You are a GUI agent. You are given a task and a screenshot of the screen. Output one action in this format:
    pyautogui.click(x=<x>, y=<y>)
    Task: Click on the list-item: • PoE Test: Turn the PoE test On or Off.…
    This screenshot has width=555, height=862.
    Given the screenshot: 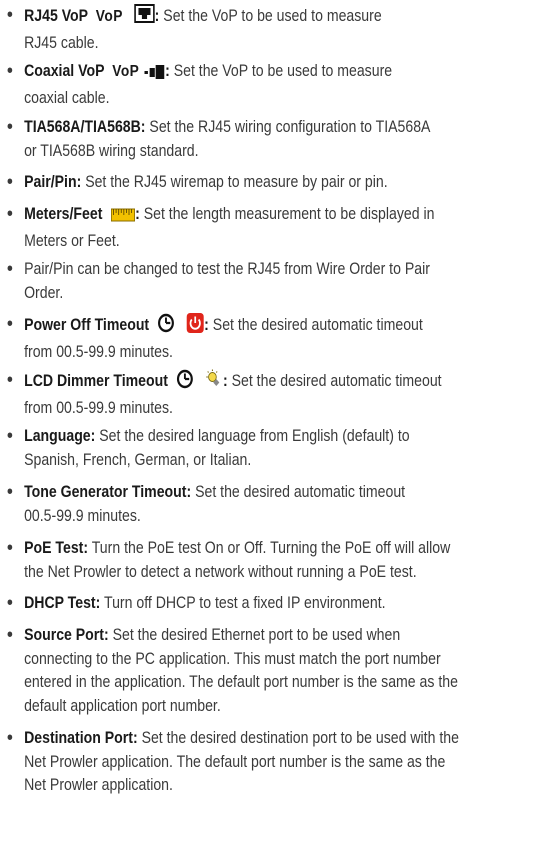 What is the action you would take?
    pyautogui.click(x=228, y=559)
    